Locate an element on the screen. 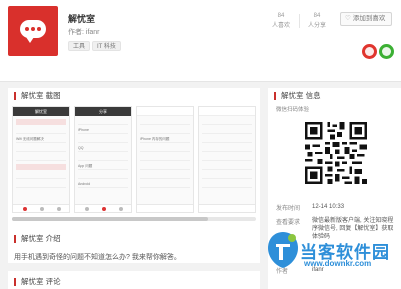 This screenshot has width=401, height=289. app-author: 作者: ifanr is located at coordinates (84, 32).